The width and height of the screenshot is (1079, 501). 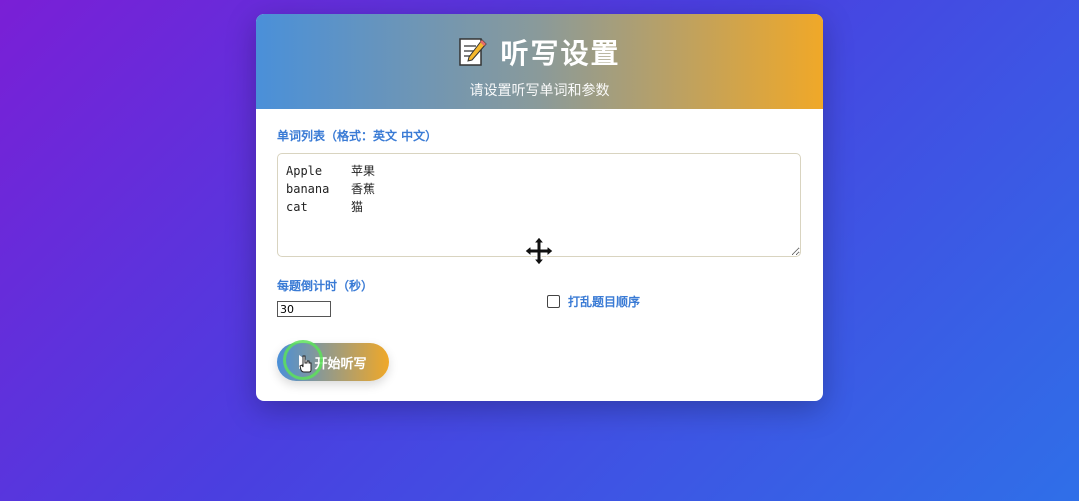 I want to click on card-header: 听写设置 请设置听写单词和参数, so click(x=539, y=61).